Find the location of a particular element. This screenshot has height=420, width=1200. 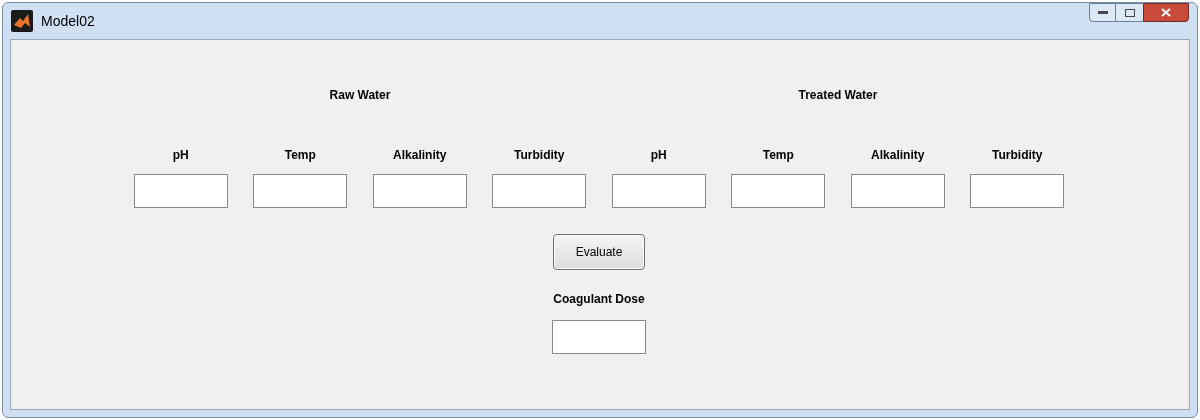

close-button is located at coordinates (1166, 12).